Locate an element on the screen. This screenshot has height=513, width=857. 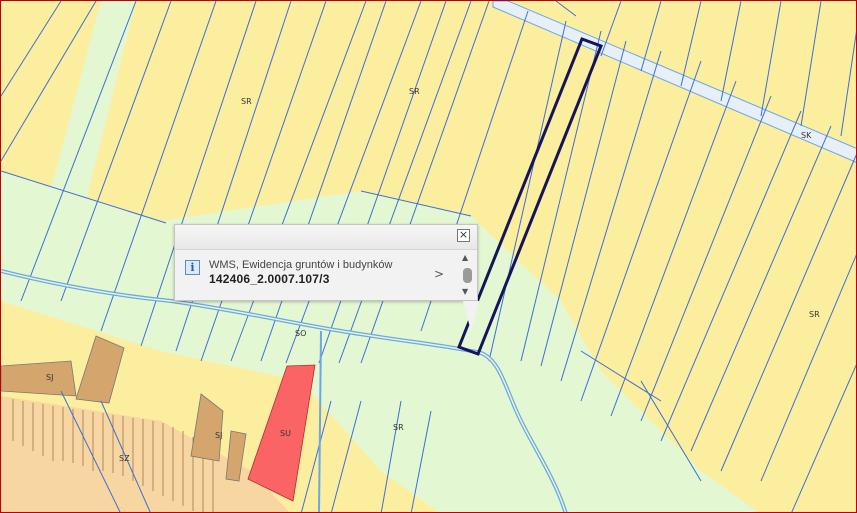
close-icon: × is located at coordinates (463, 235).